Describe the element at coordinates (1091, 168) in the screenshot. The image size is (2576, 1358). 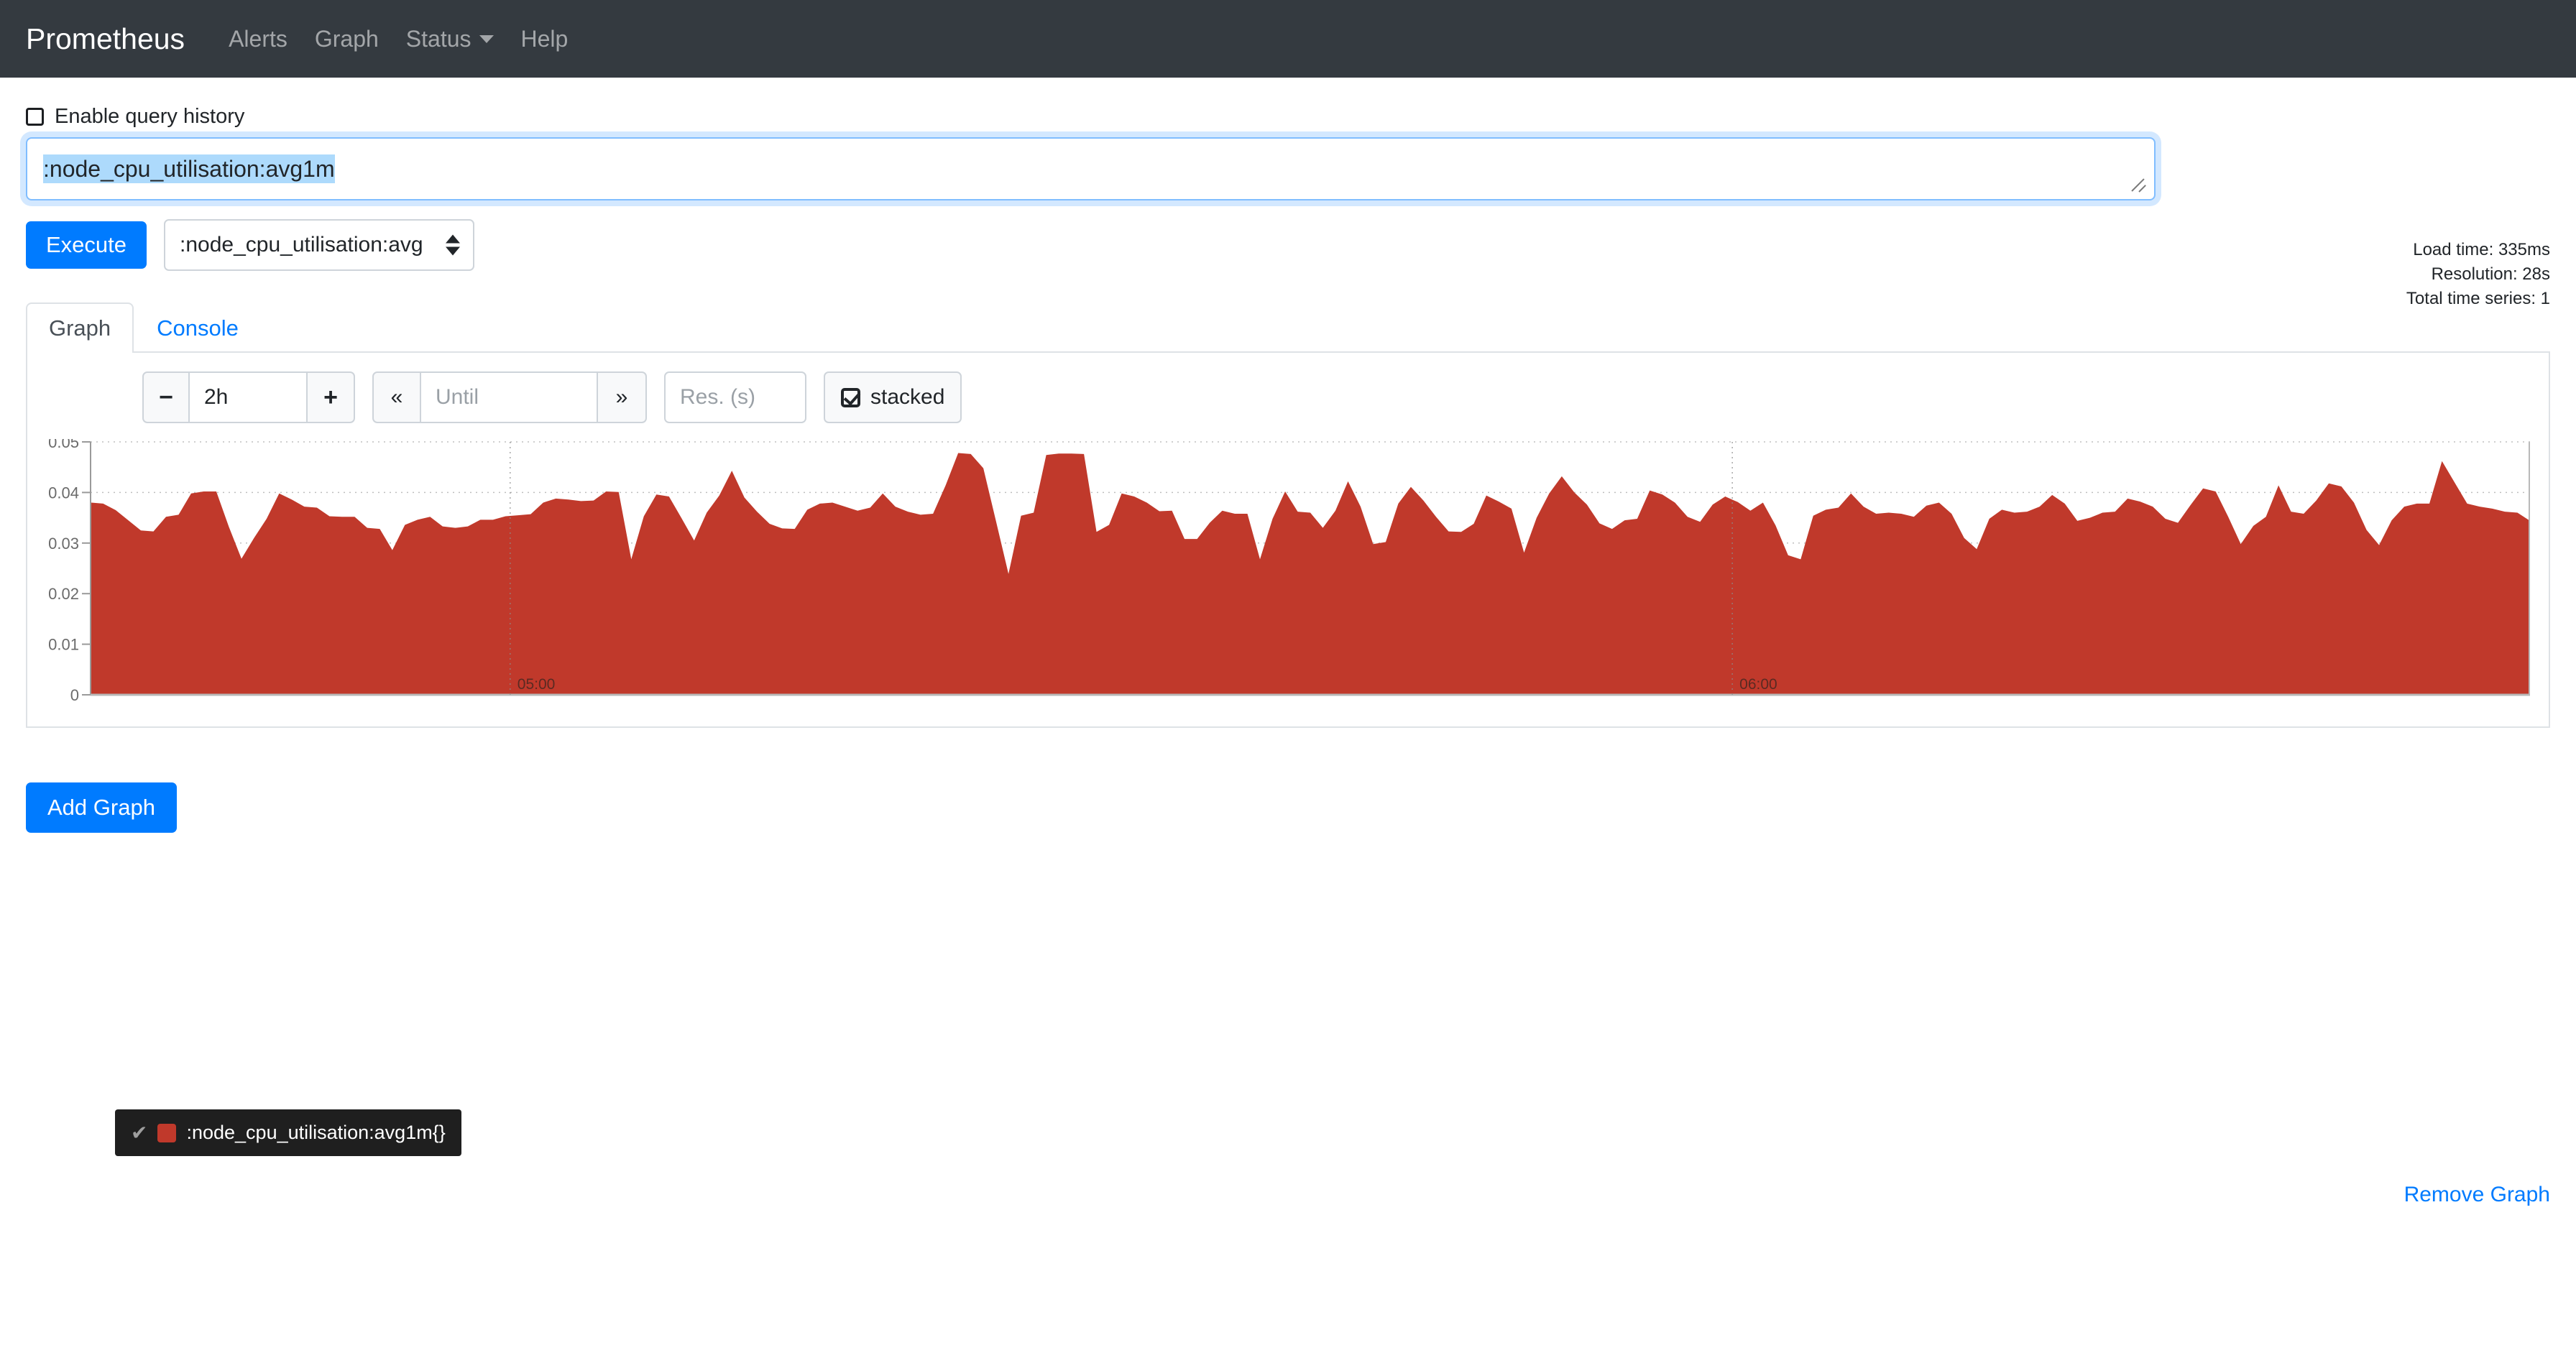
I see `query-expression-input: :node_cpu_utilisation:avg1m` at that location.